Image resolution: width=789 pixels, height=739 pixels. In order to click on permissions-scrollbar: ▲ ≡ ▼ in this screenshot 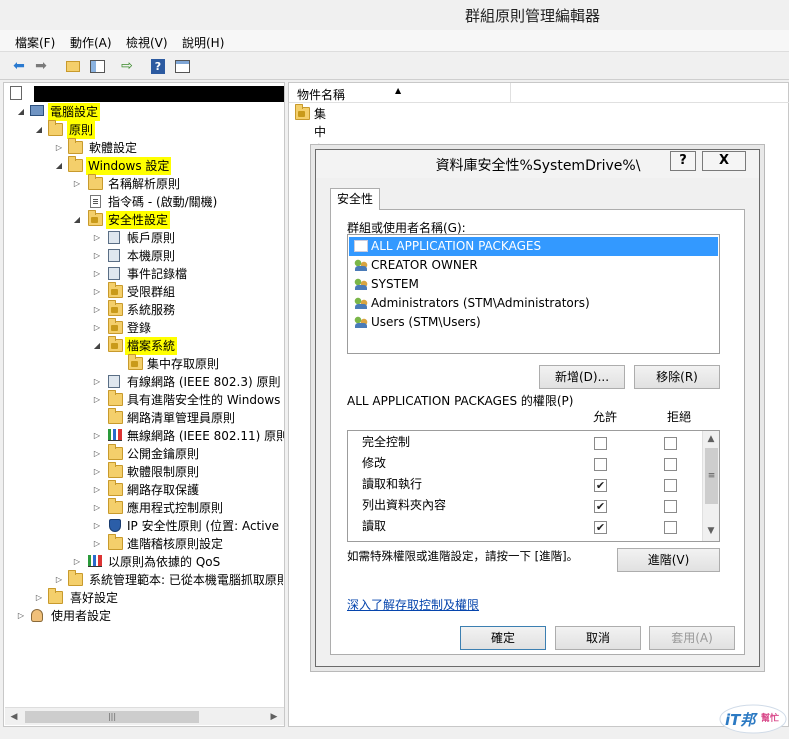, I will do `click(710, 486)`.